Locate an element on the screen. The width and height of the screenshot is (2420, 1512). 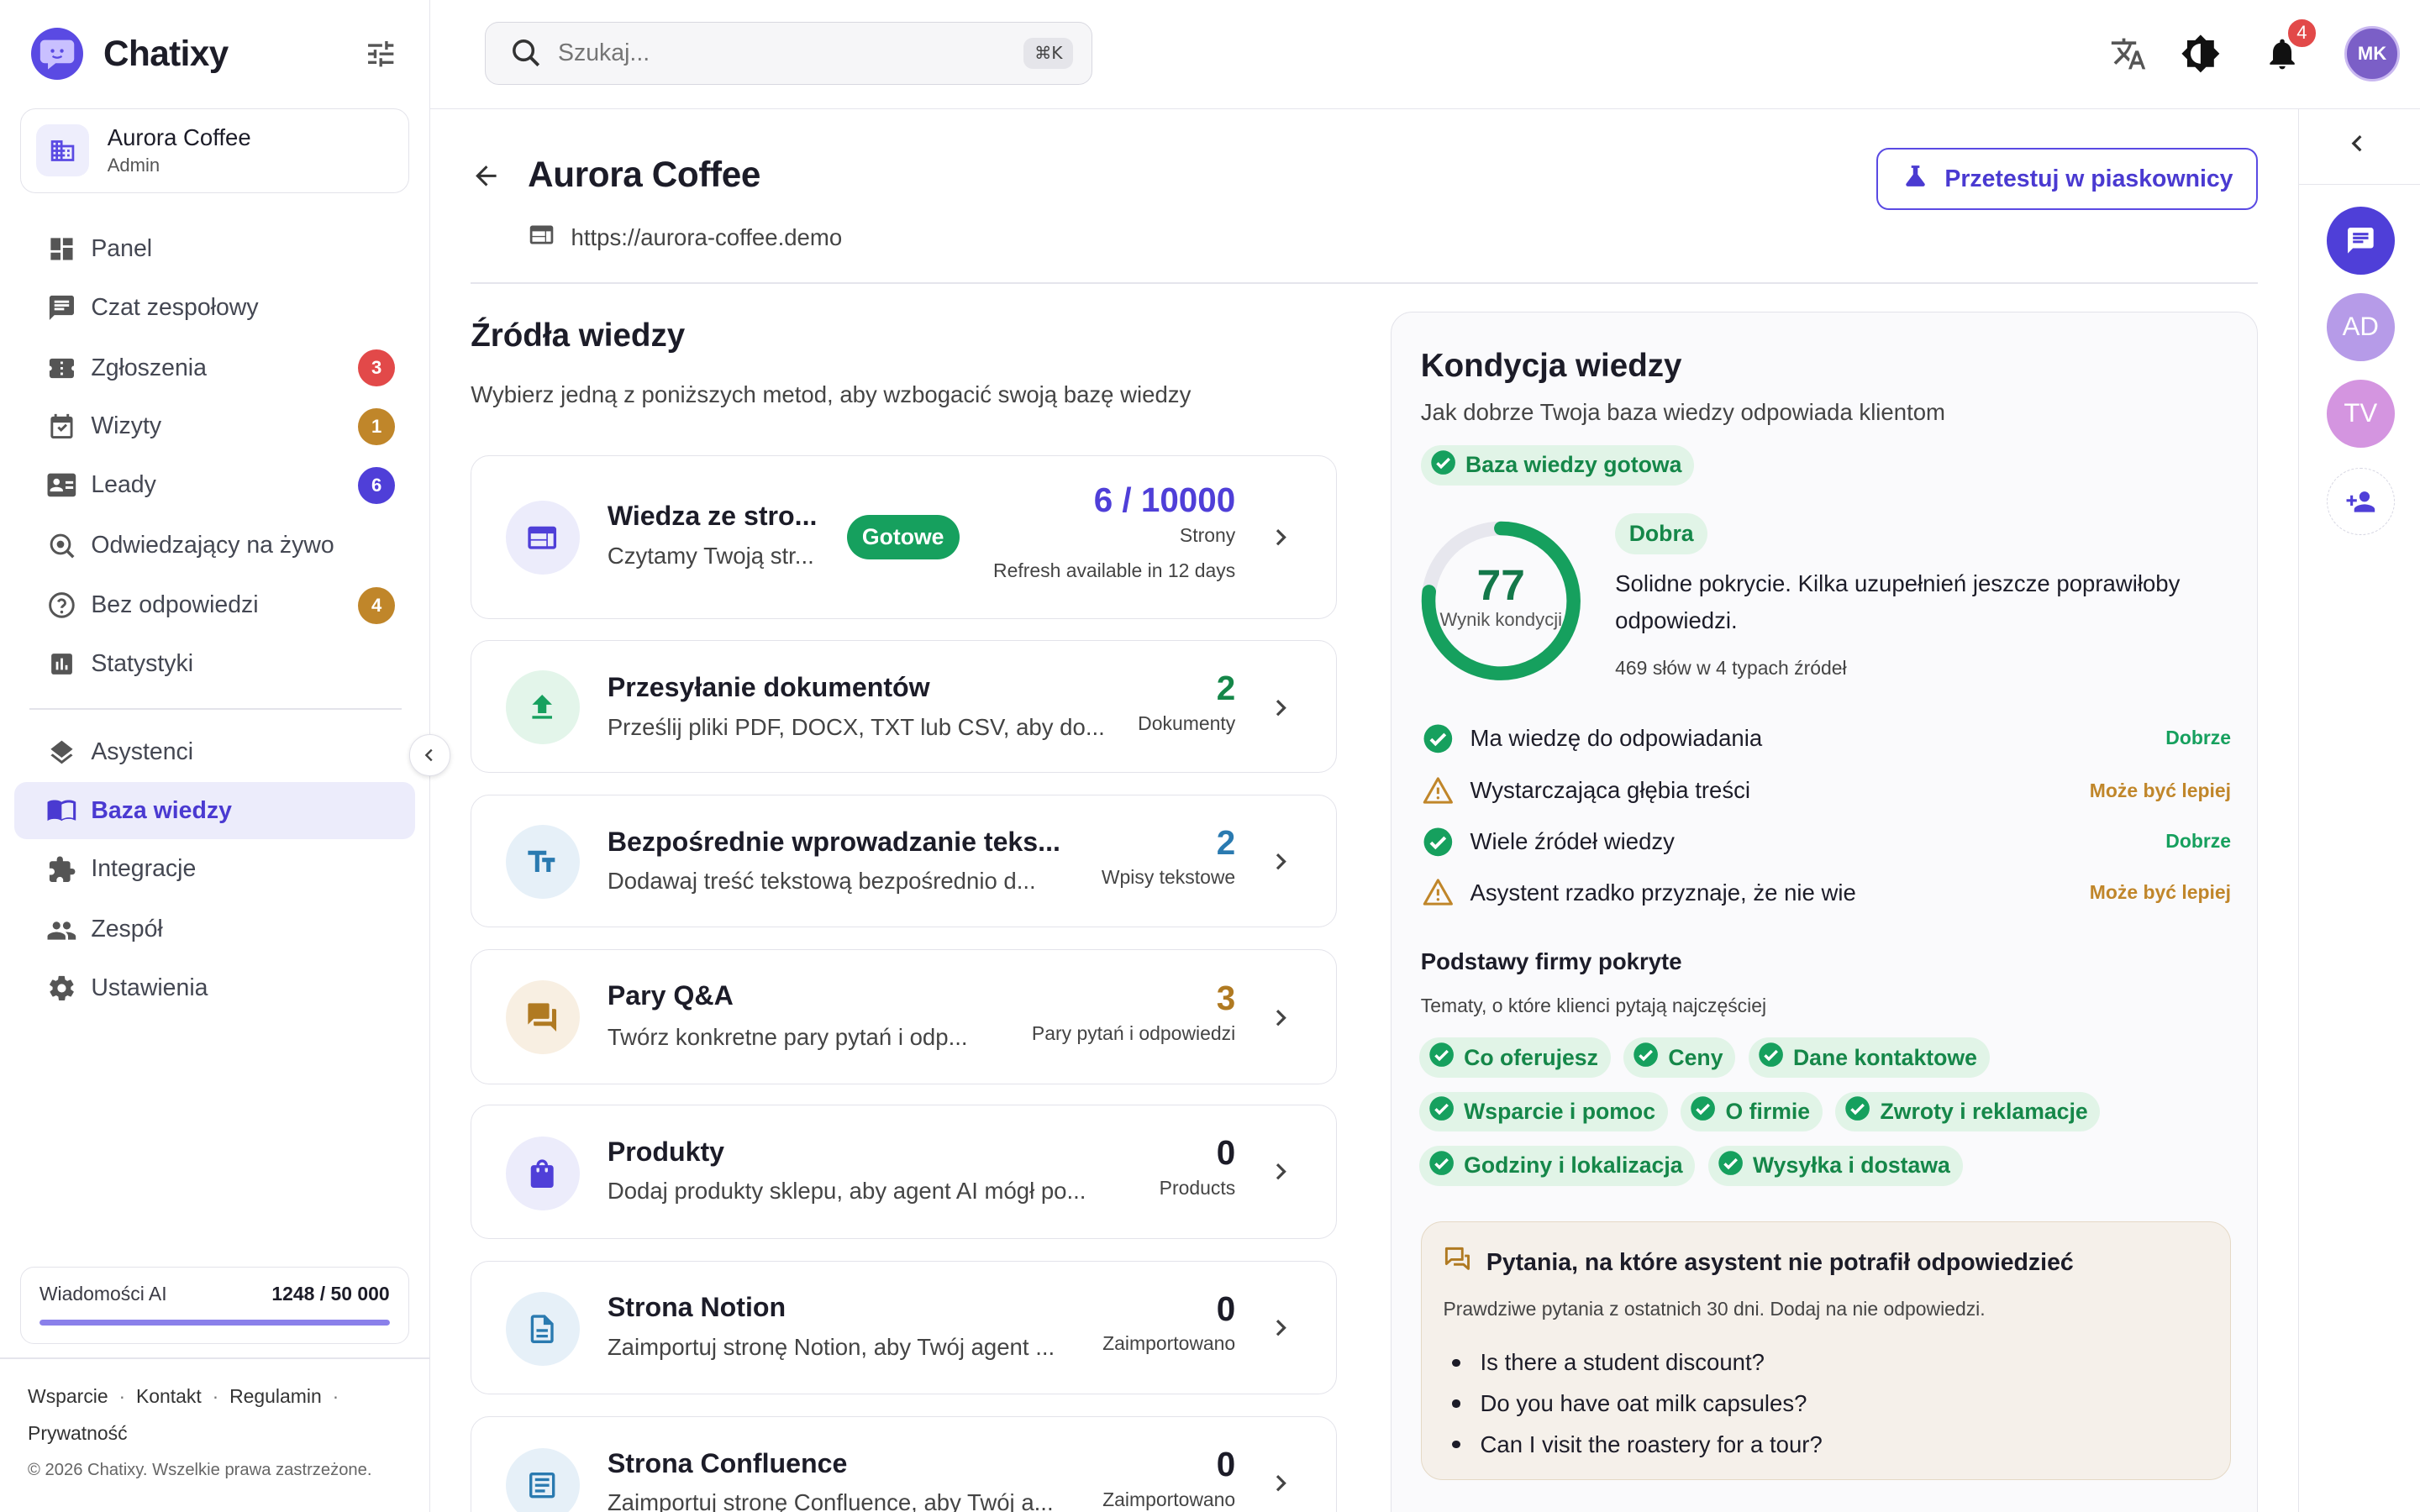
collapse-sidebar-button is located at coordinates (429, 755).